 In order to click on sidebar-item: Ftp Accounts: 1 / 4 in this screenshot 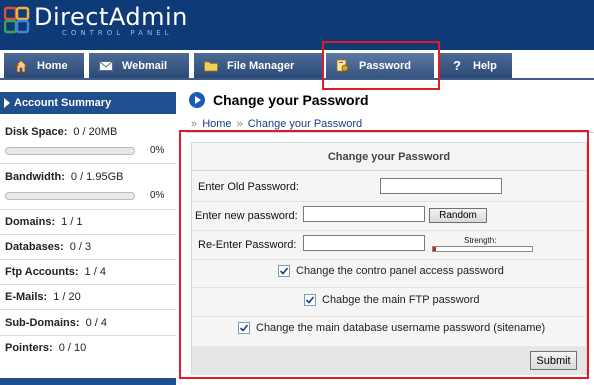, I will do `click(55, 272)`.